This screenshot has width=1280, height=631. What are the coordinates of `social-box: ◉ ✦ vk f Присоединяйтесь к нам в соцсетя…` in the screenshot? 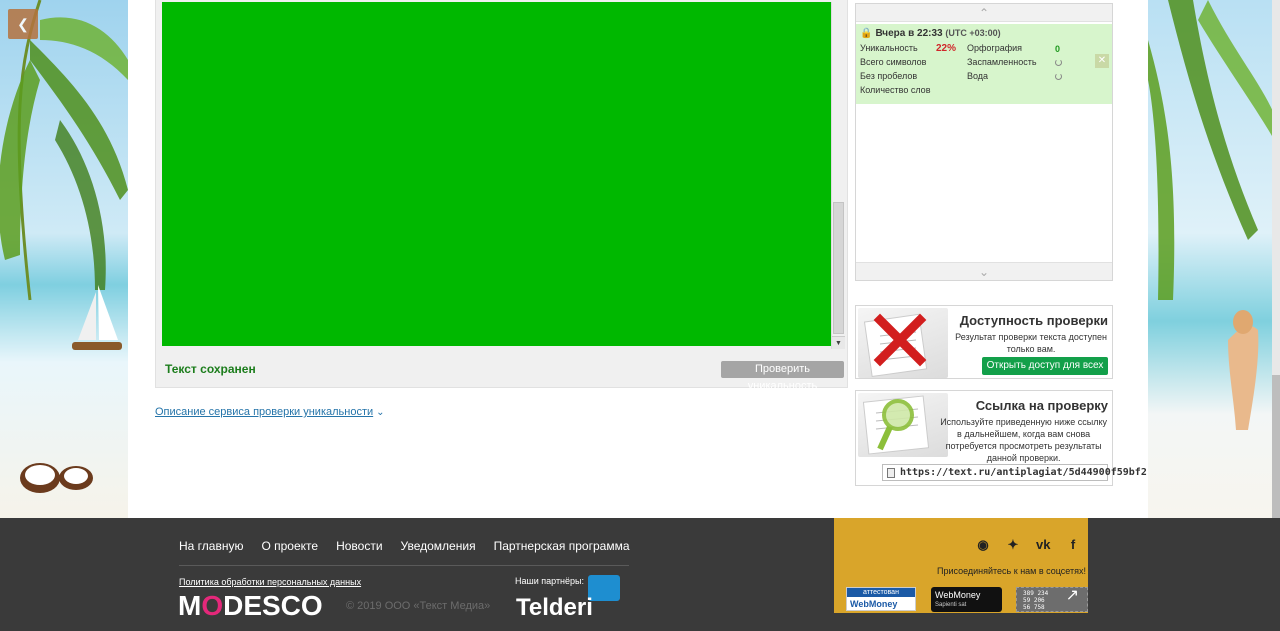 It's located at (961, 565).